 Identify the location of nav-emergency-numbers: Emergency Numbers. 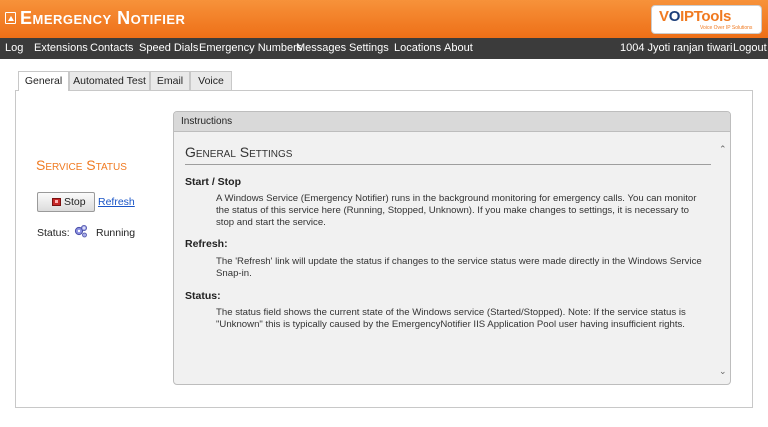
(250, 48).